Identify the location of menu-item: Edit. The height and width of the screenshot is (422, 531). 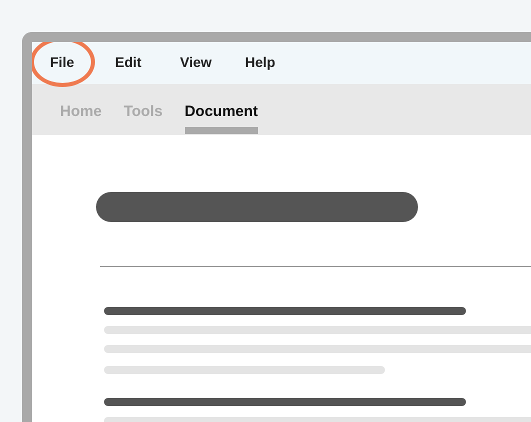
(128, 62).